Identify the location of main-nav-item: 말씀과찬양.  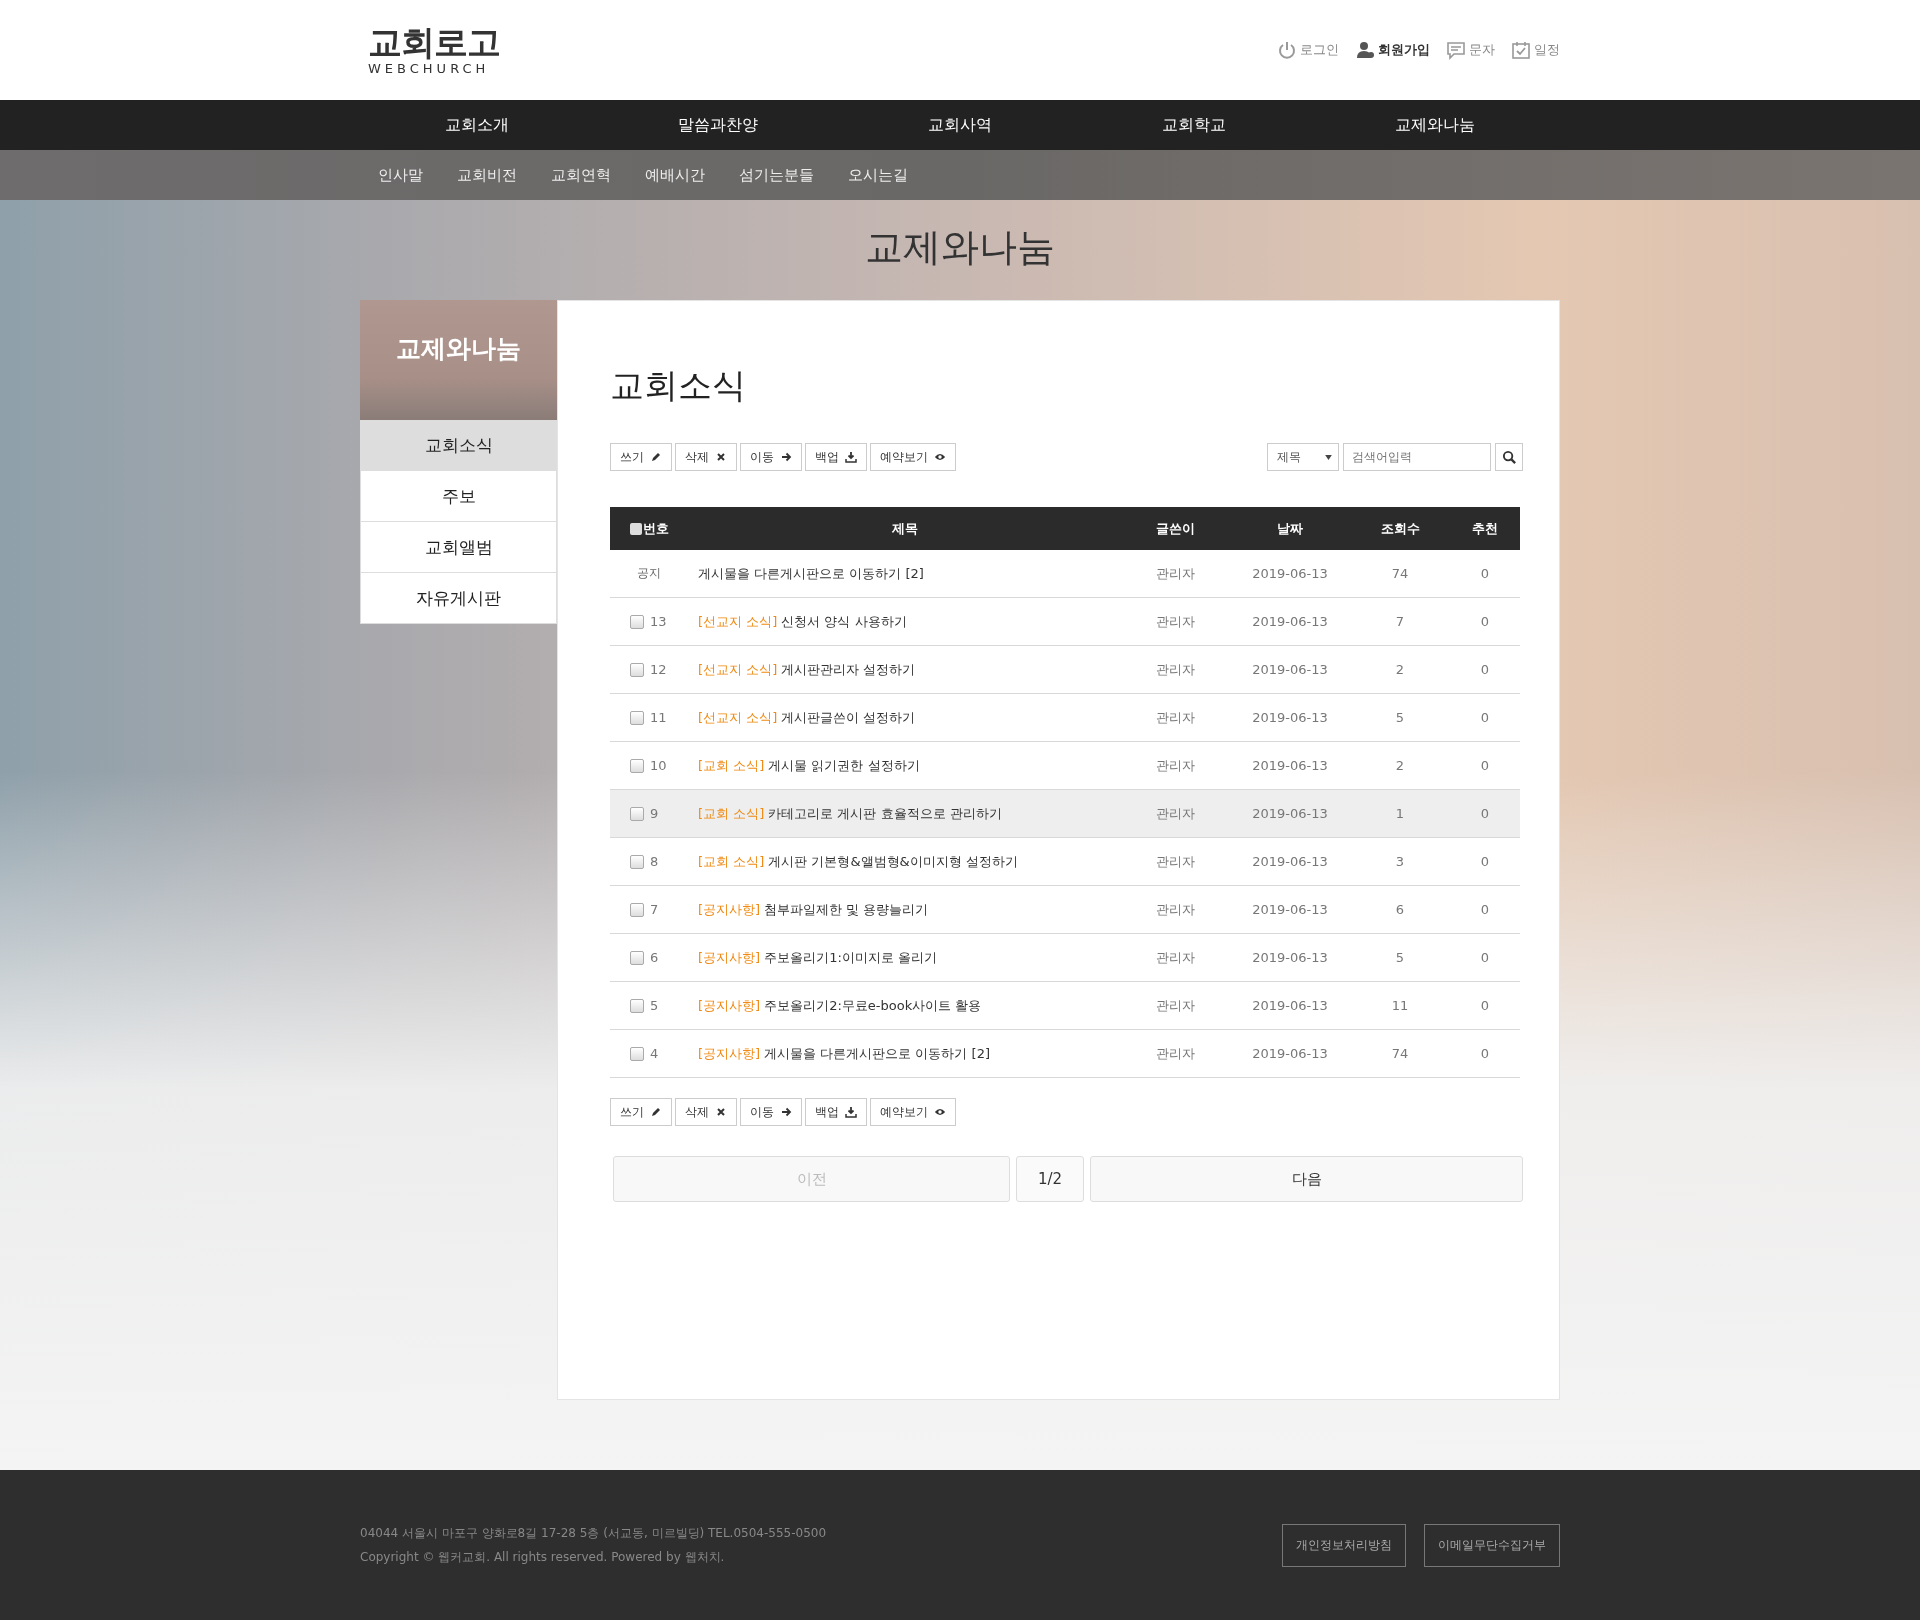
(718, 125).